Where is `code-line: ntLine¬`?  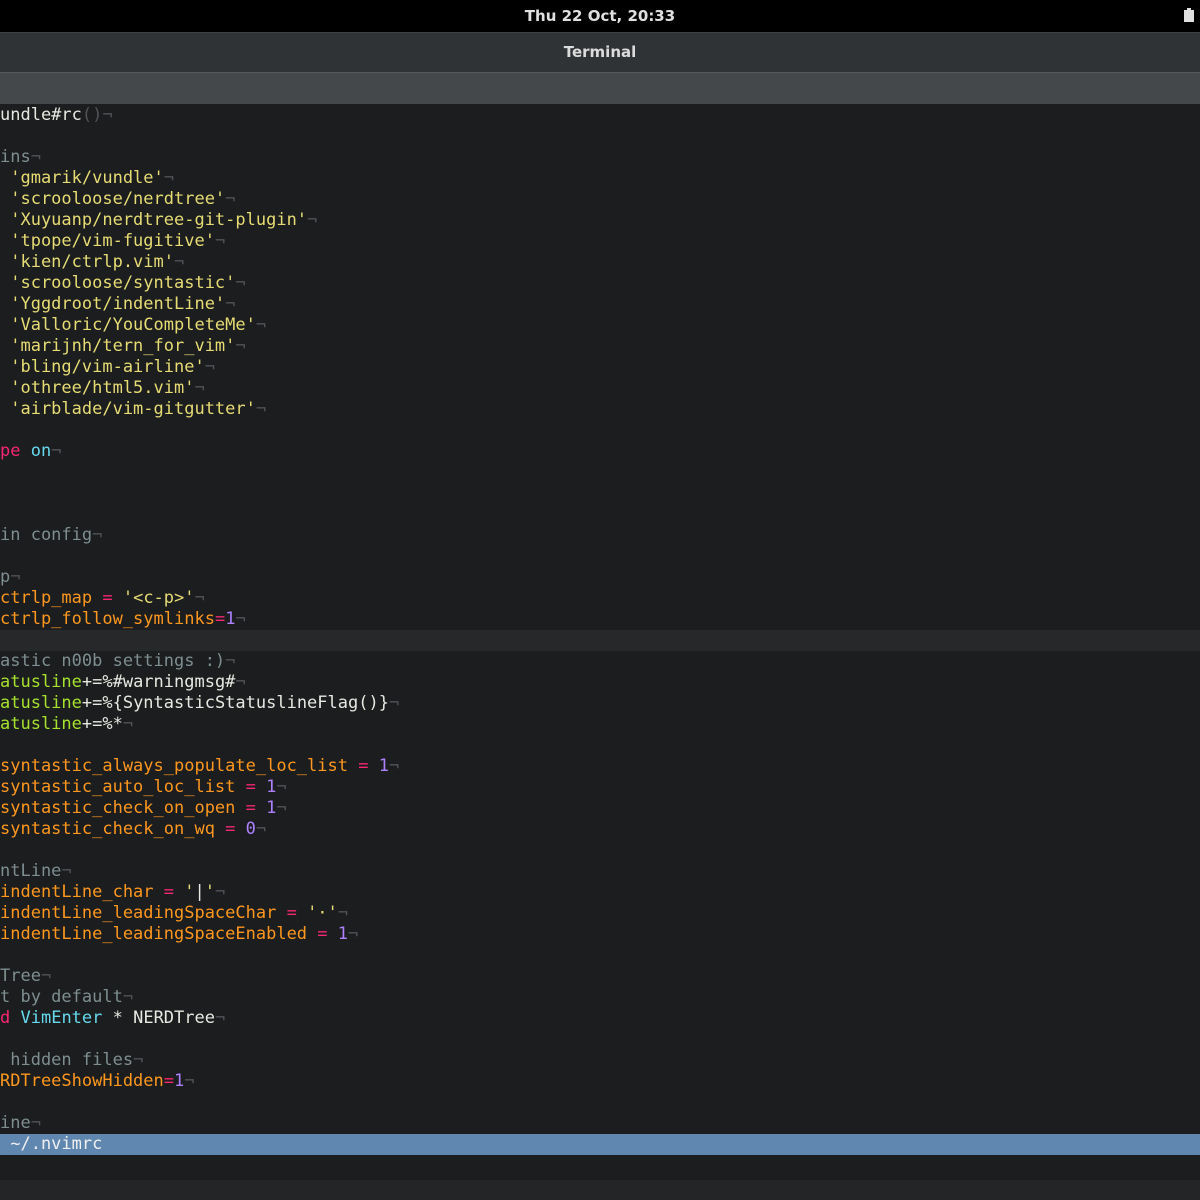
code-line: ntLine¬ is located at coordinates (600, 871).